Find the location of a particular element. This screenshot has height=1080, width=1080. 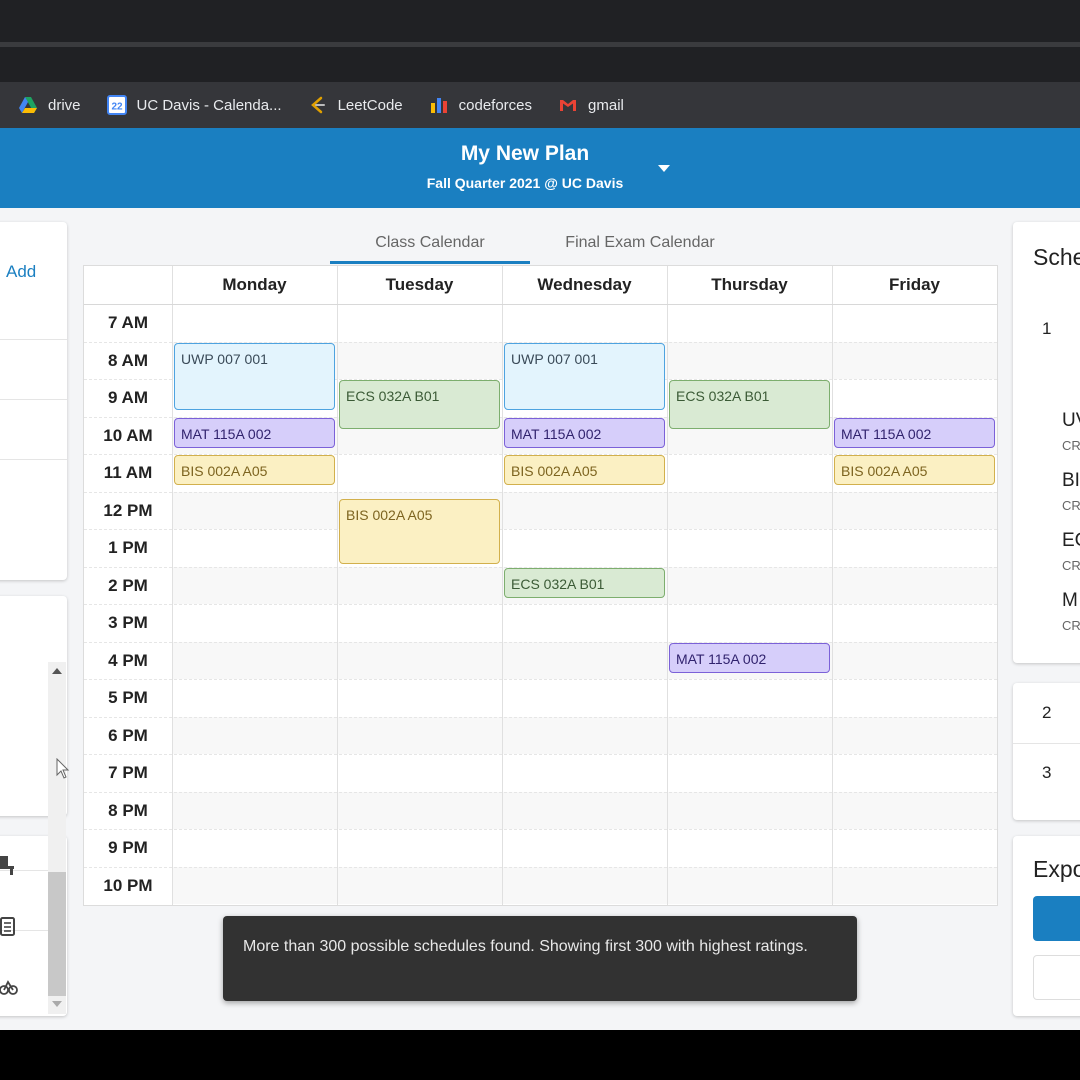

tab-final-exam-calendar: Final Exam Calendar is located at coordinates (640, 243).